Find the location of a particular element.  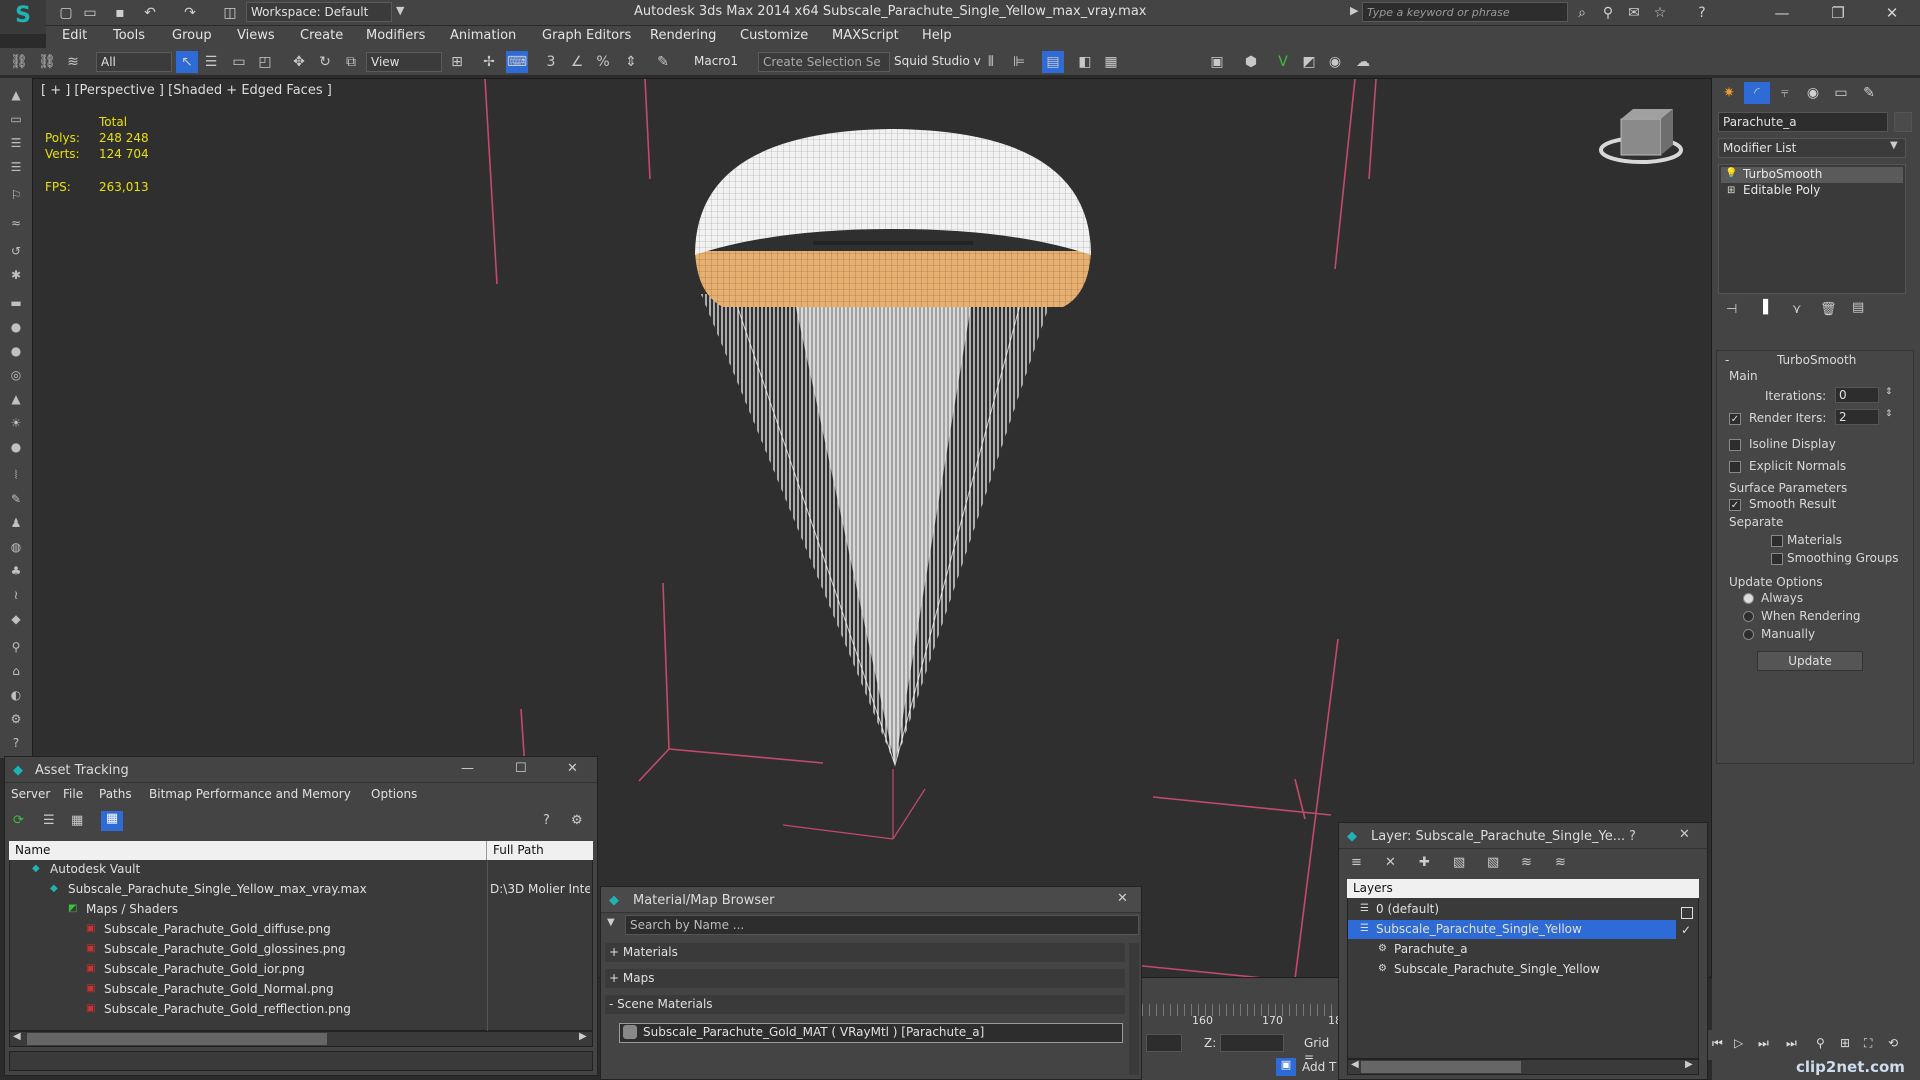

column-header-path: Full Path is located at coordinates (540, 850).